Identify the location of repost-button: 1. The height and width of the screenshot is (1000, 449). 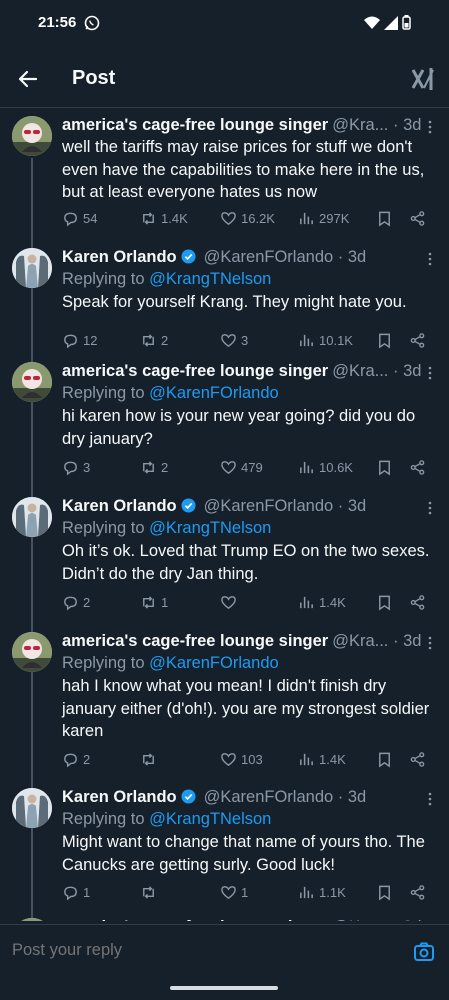
(154, 602).